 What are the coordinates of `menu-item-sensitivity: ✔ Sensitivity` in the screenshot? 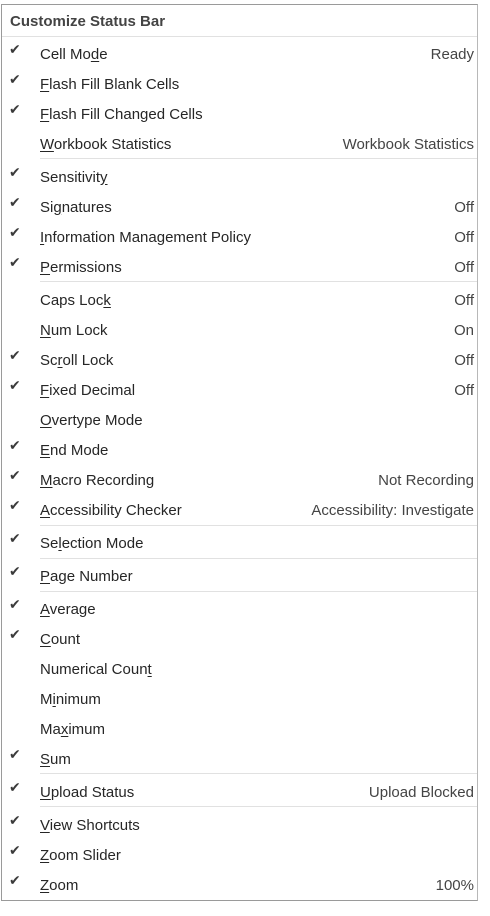 It's located at (239, 177).